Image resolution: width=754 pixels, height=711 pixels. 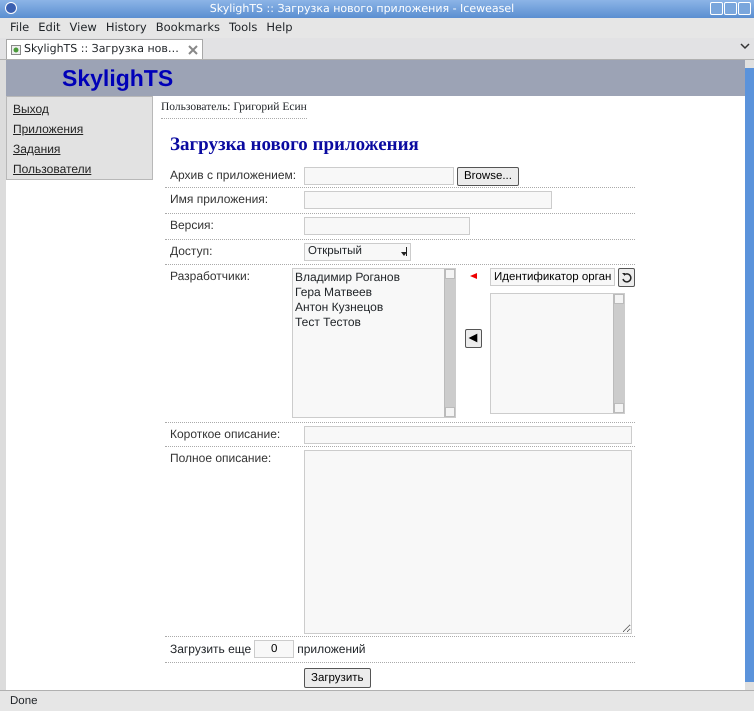 I want to click on sidebar-link: Выход, so click(x=31, y=109).